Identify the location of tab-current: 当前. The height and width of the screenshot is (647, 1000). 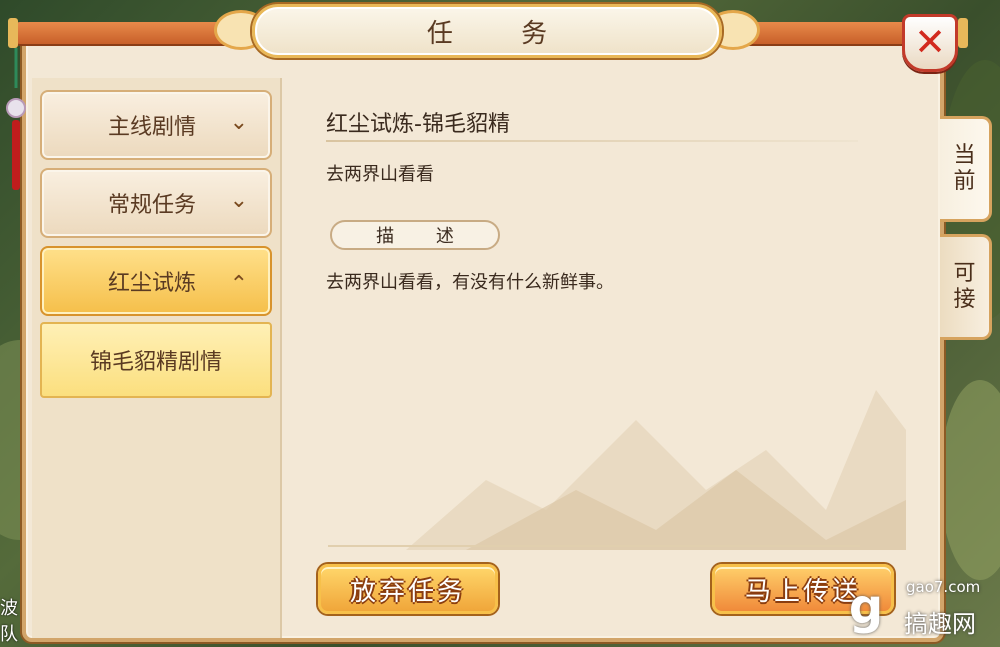
(966, 169).